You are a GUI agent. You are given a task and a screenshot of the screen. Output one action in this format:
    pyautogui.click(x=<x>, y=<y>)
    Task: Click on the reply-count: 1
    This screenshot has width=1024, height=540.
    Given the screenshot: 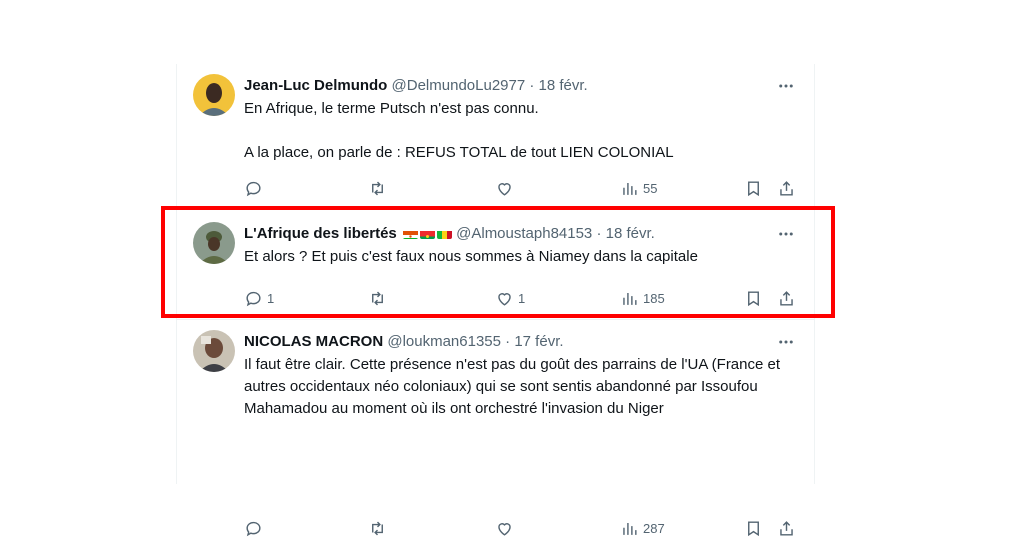 What is the action you would take?
    pyautogui.click(x=271, y=298)
    